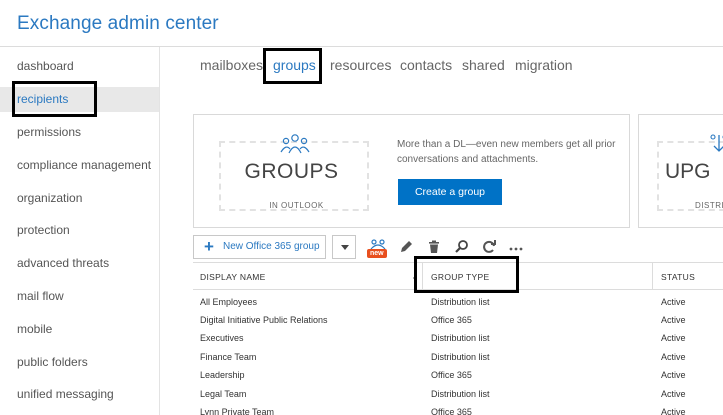 The width and height of the screenshot is (723, 415). What do you see at coordinates (237, 411) in the screenshot?
I see `row-display-name: Lynn Private Team` at bounding box center [237, 411].